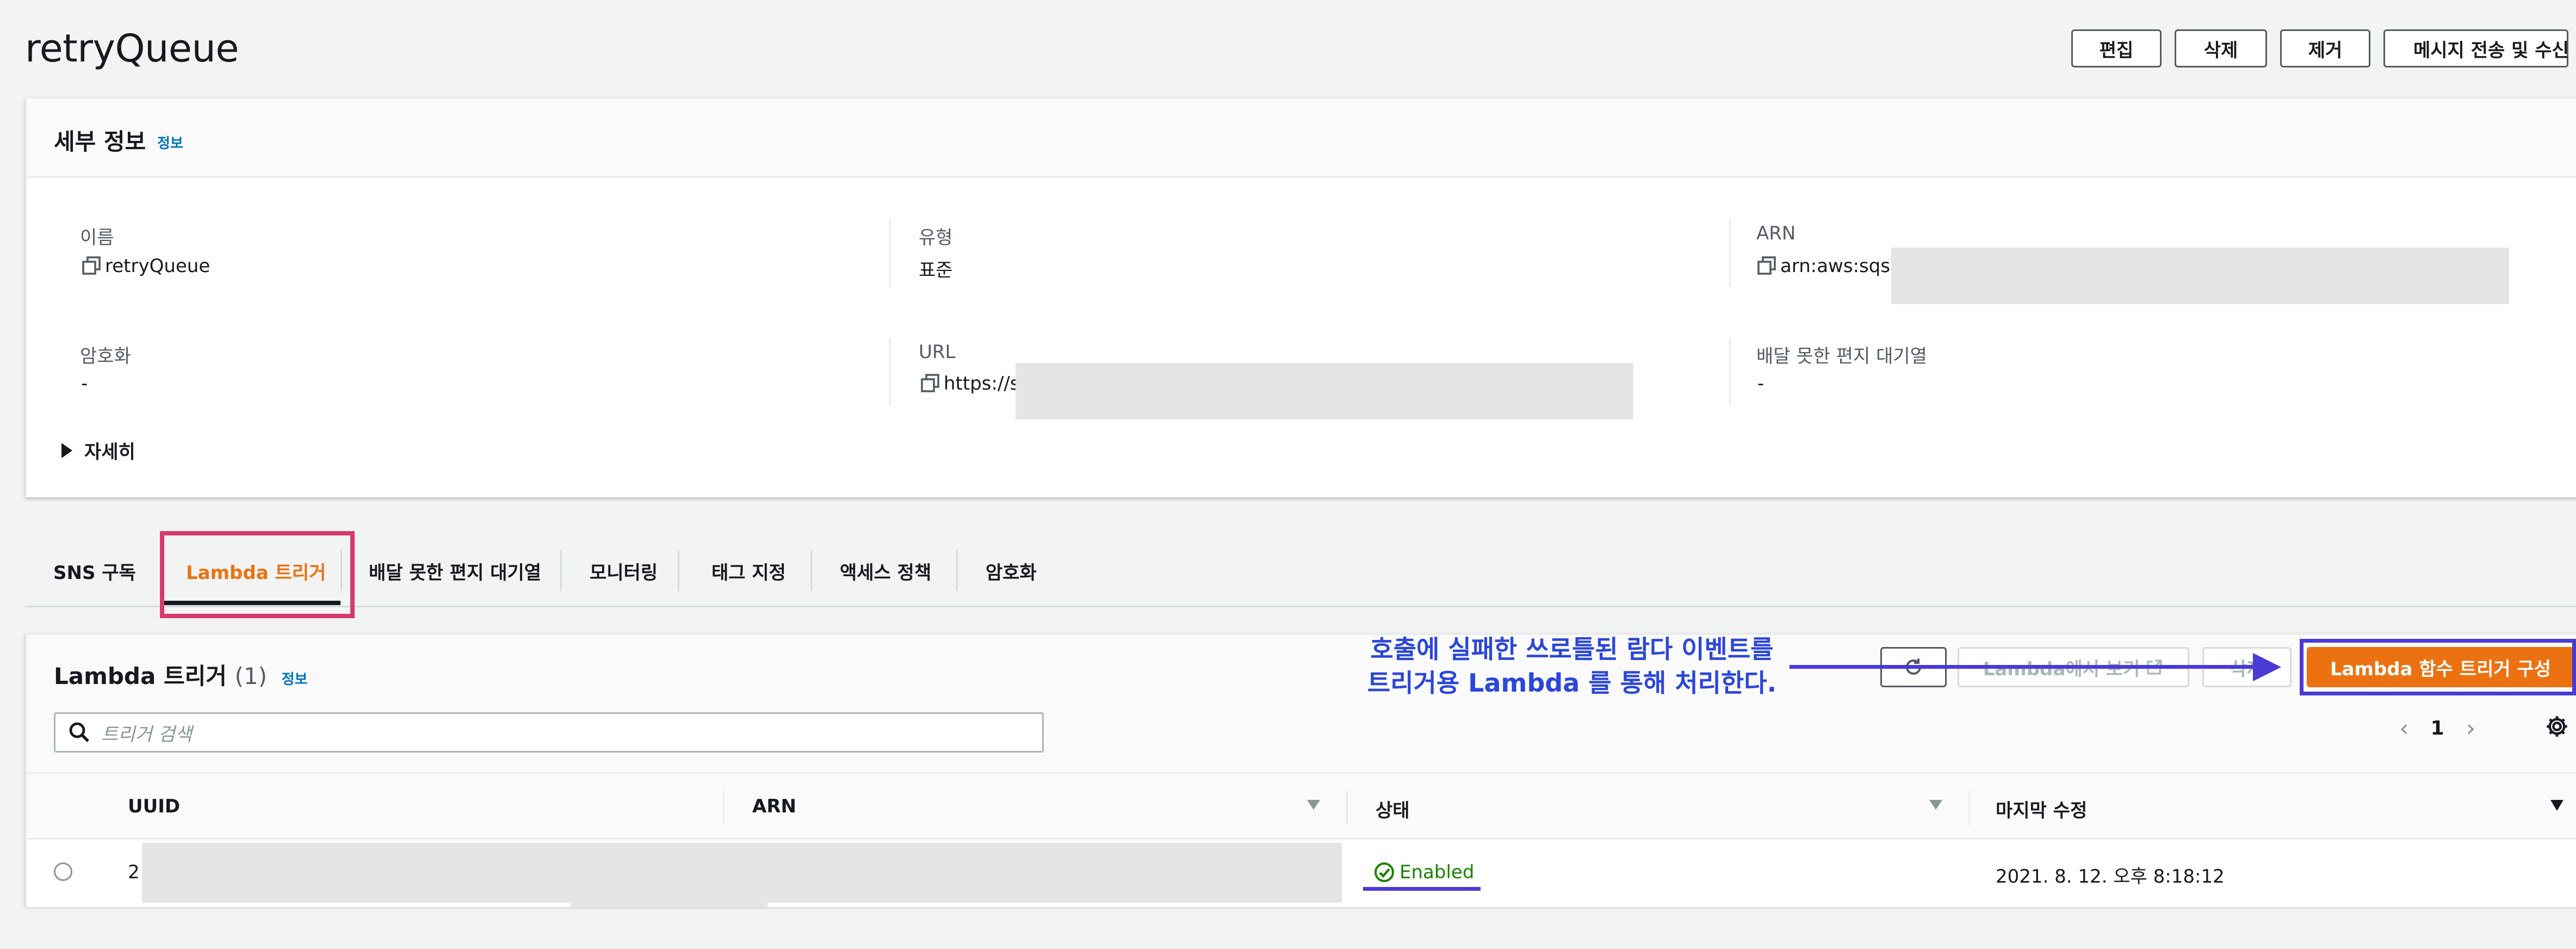 The height and width of the screenshot is (949, 2576). What do you see at coordinates (549, 732) in the screenshot?
I see `trigger-search-input: 트리거 검색` at bounding box center [549, 732].